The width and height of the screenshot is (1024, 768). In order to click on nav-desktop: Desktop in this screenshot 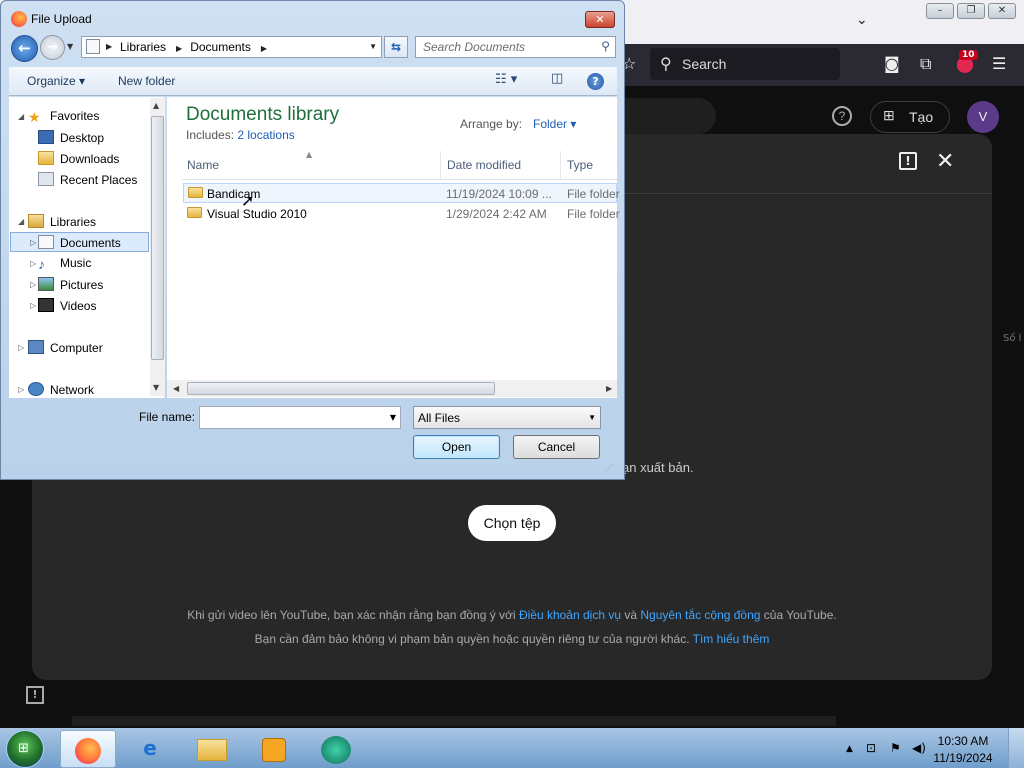, I will do `click(71, 137)`.